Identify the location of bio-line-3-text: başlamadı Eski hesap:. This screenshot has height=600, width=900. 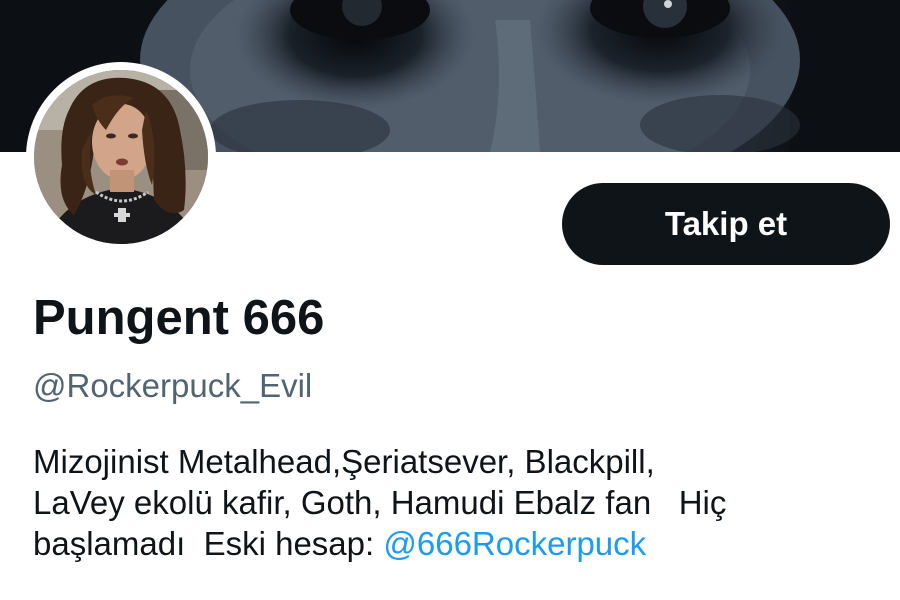
(208, 543).